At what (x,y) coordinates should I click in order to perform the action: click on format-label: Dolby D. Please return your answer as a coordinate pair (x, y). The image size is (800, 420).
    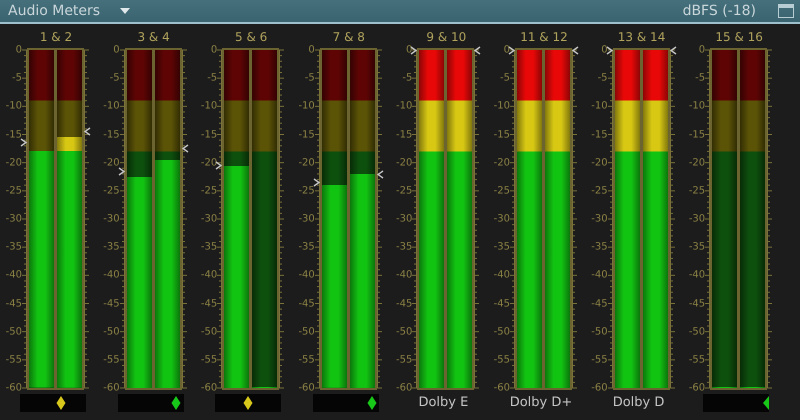
    Looking at the image, I should click on (639, 403).